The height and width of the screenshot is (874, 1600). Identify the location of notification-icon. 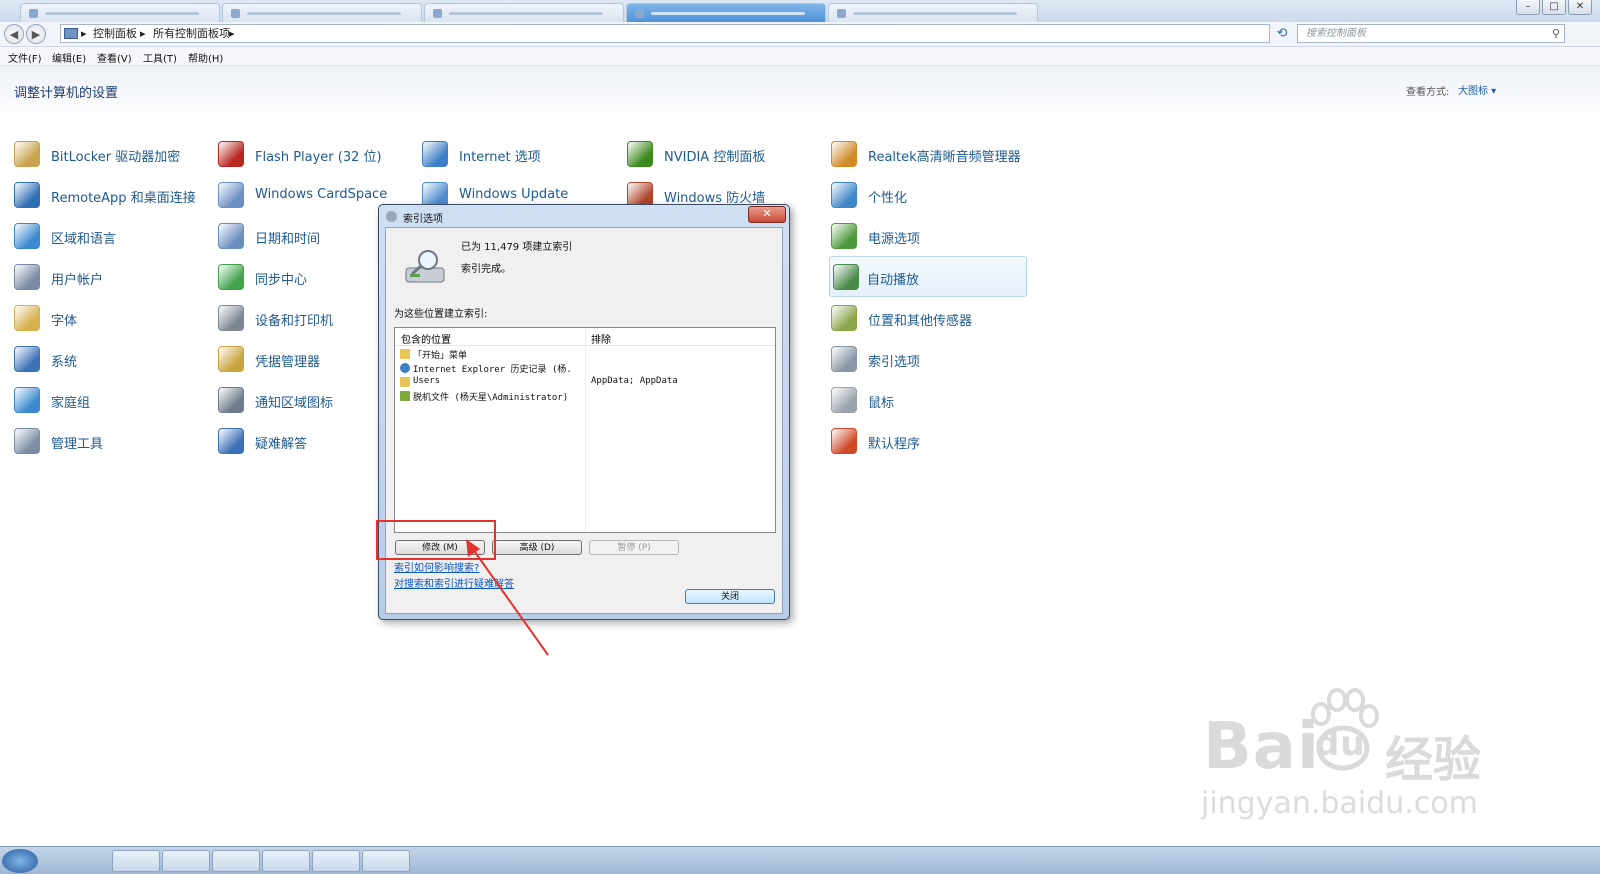
(231, 400).